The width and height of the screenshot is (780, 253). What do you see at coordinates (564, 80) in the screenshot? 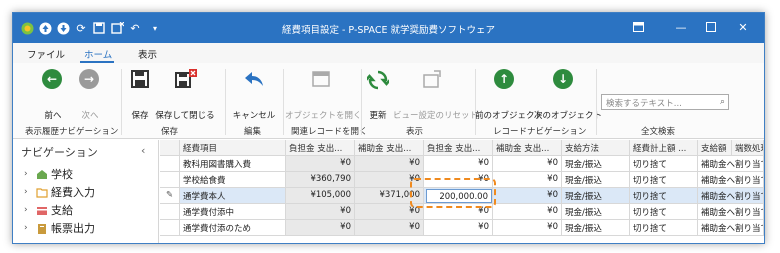
I see `down-arrow-icon: ↓` at bounding box center [564, 80].